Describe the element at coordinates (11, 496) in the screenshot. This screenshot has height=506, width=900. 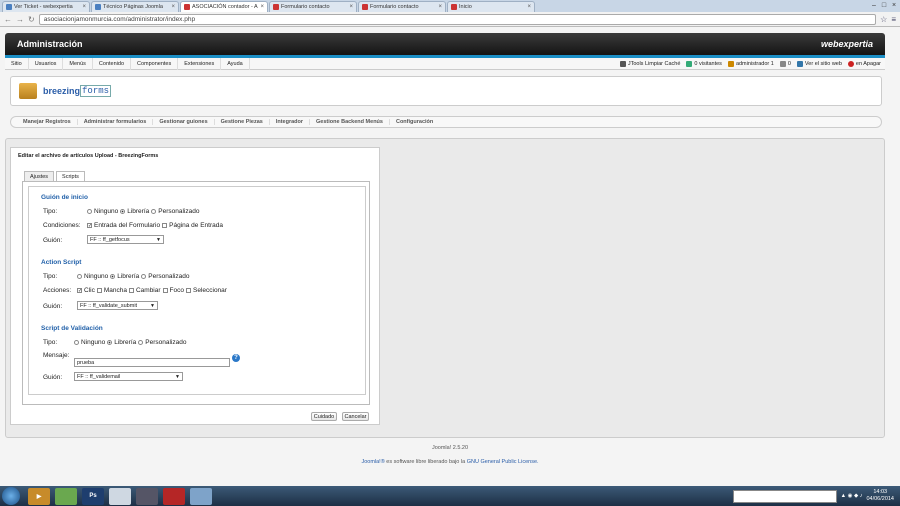
I see `start-button` at that location.